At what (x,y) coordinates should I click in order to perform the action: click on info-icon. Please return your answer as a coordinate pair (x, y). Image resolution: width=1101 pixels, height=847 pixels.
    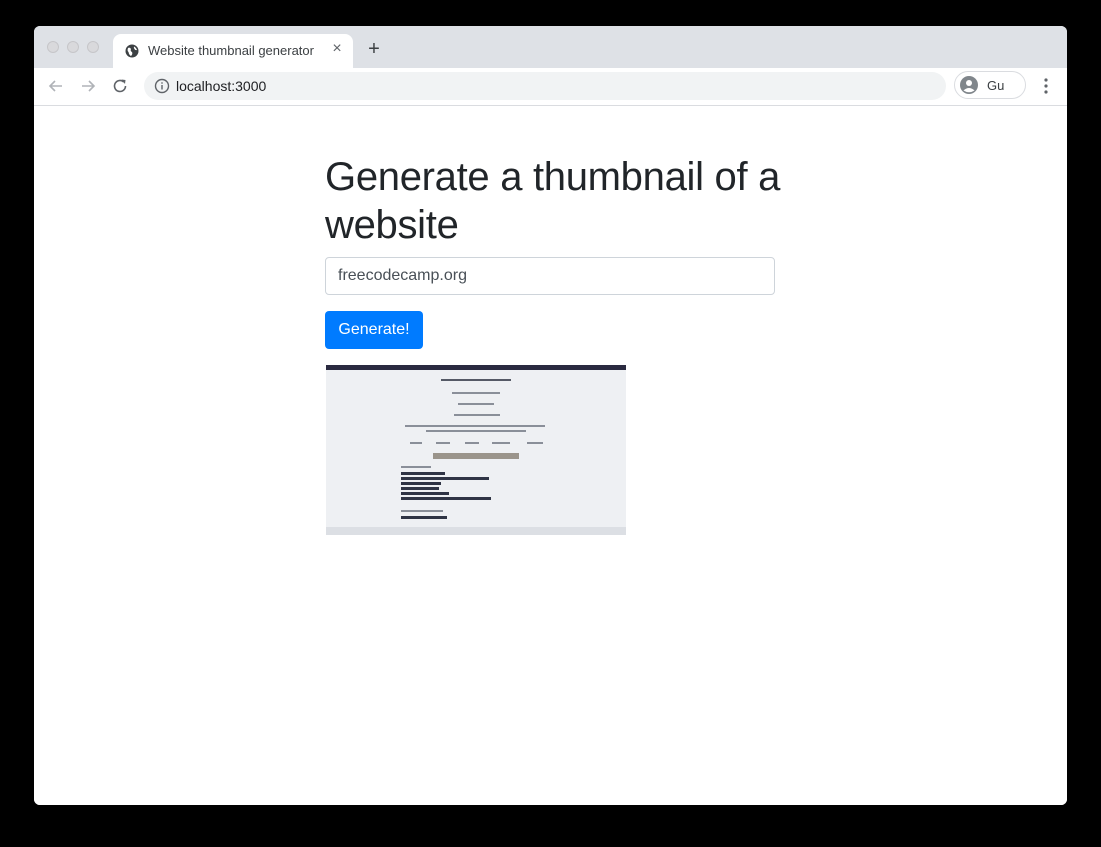
    Looking at the image, I should click on (162, 86).